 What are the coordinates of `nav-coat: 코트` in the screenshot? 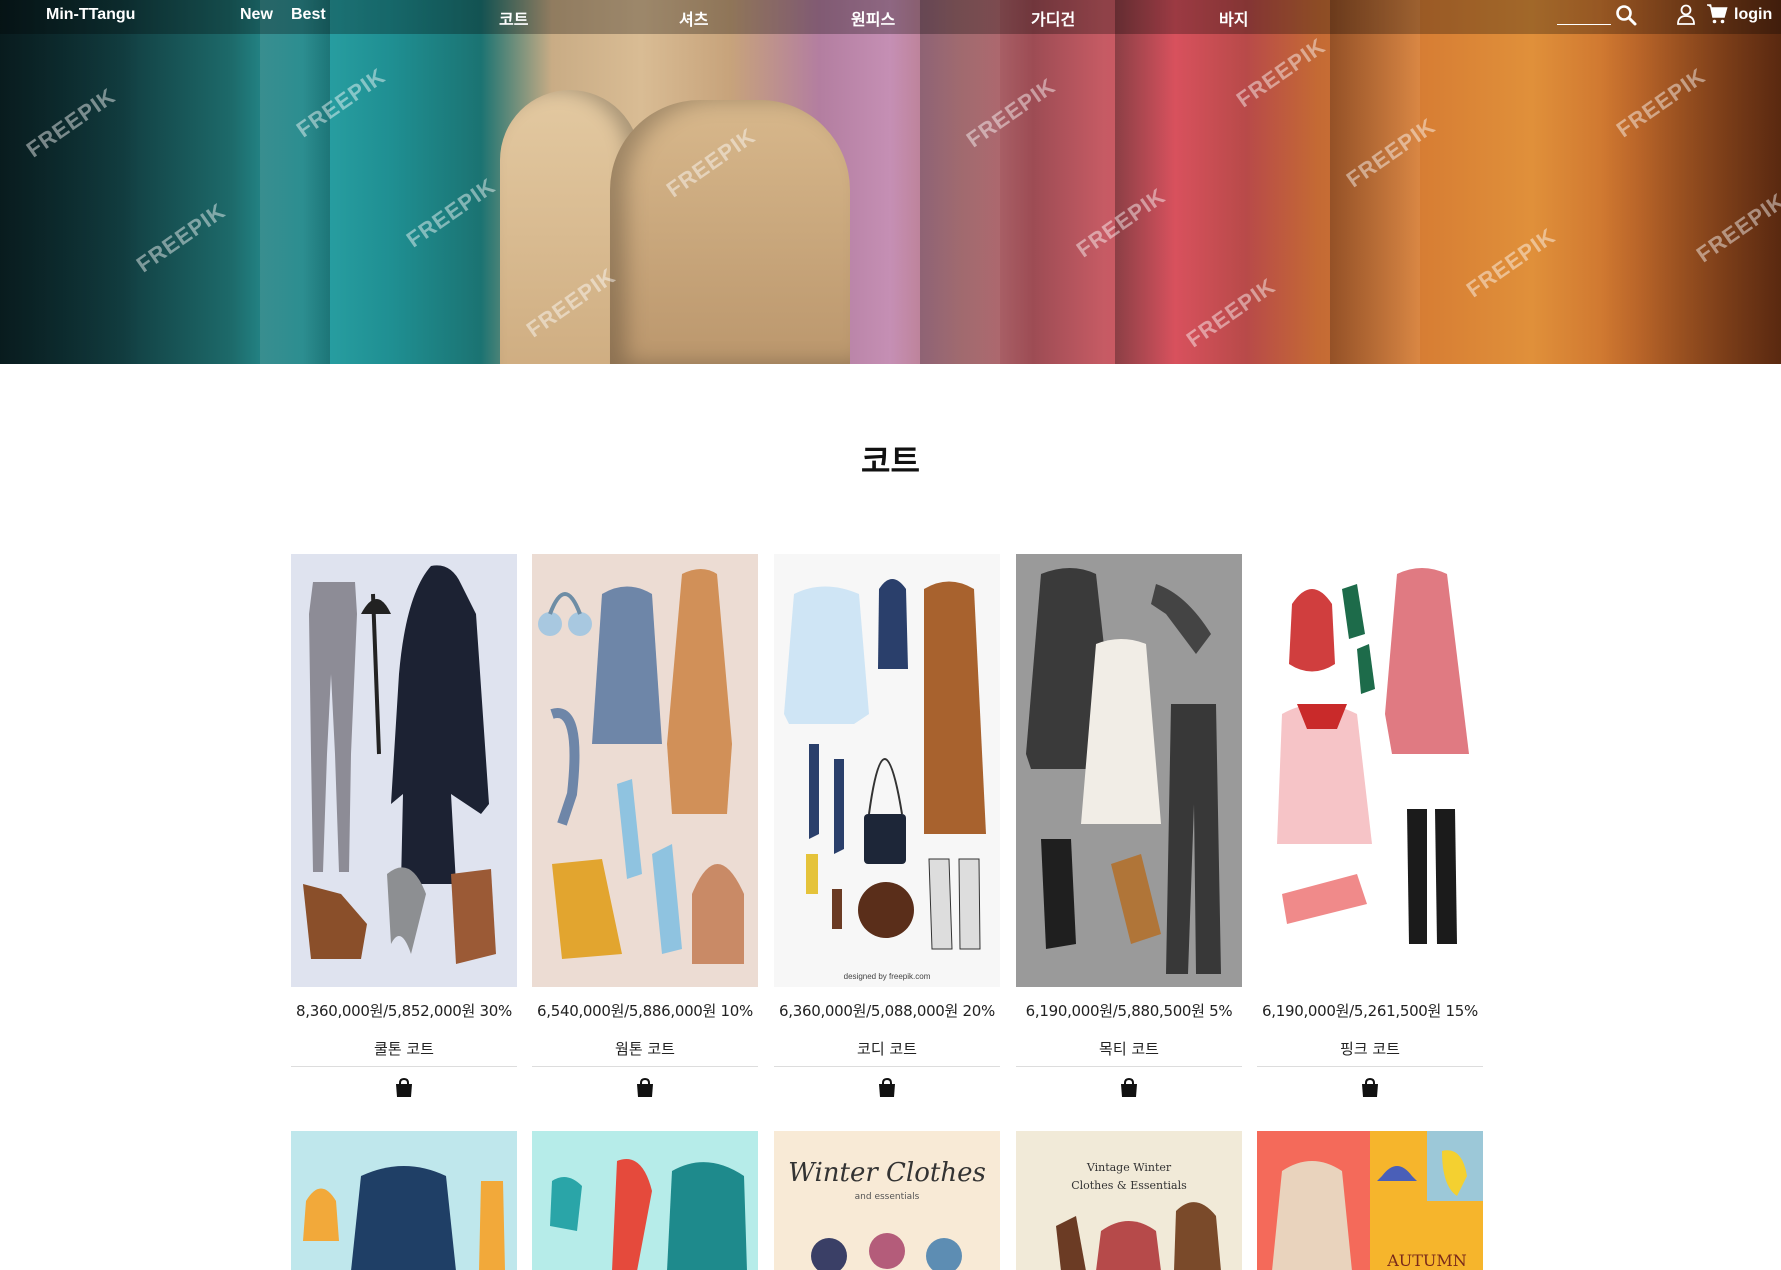 It's located at (513, 18).